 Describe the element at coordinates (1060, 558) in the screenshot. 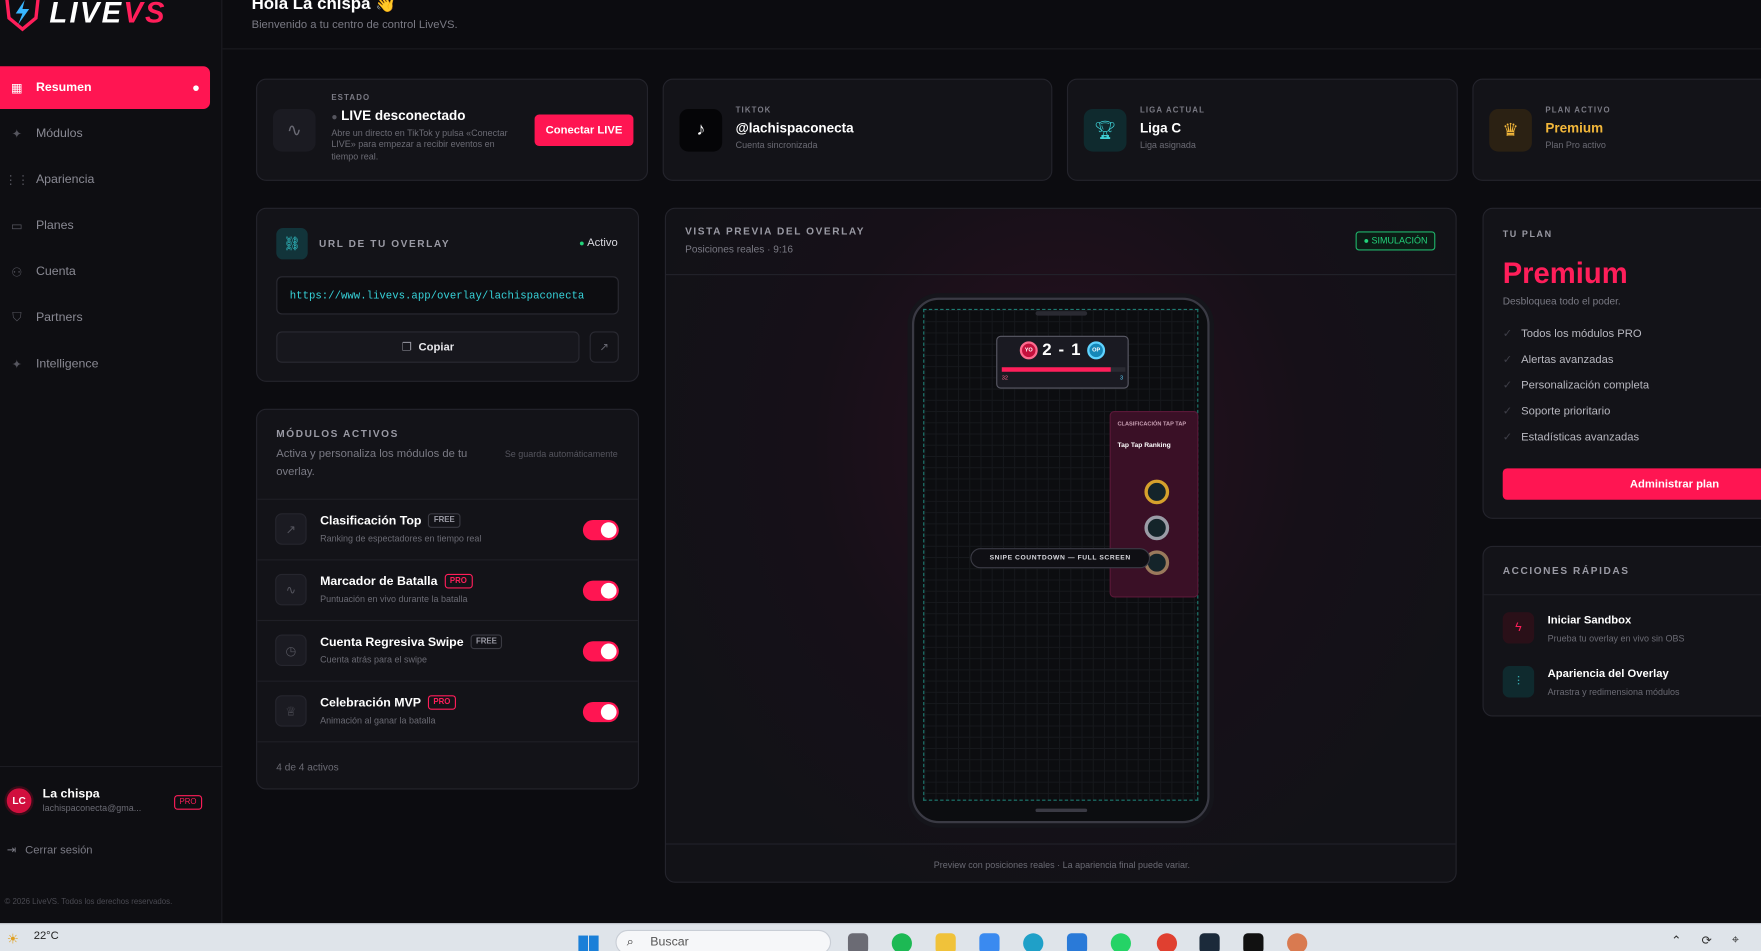

I see `snipe-countdown-widget: SNIPE COUNTDOWN — FULL SCREEN` at that location.